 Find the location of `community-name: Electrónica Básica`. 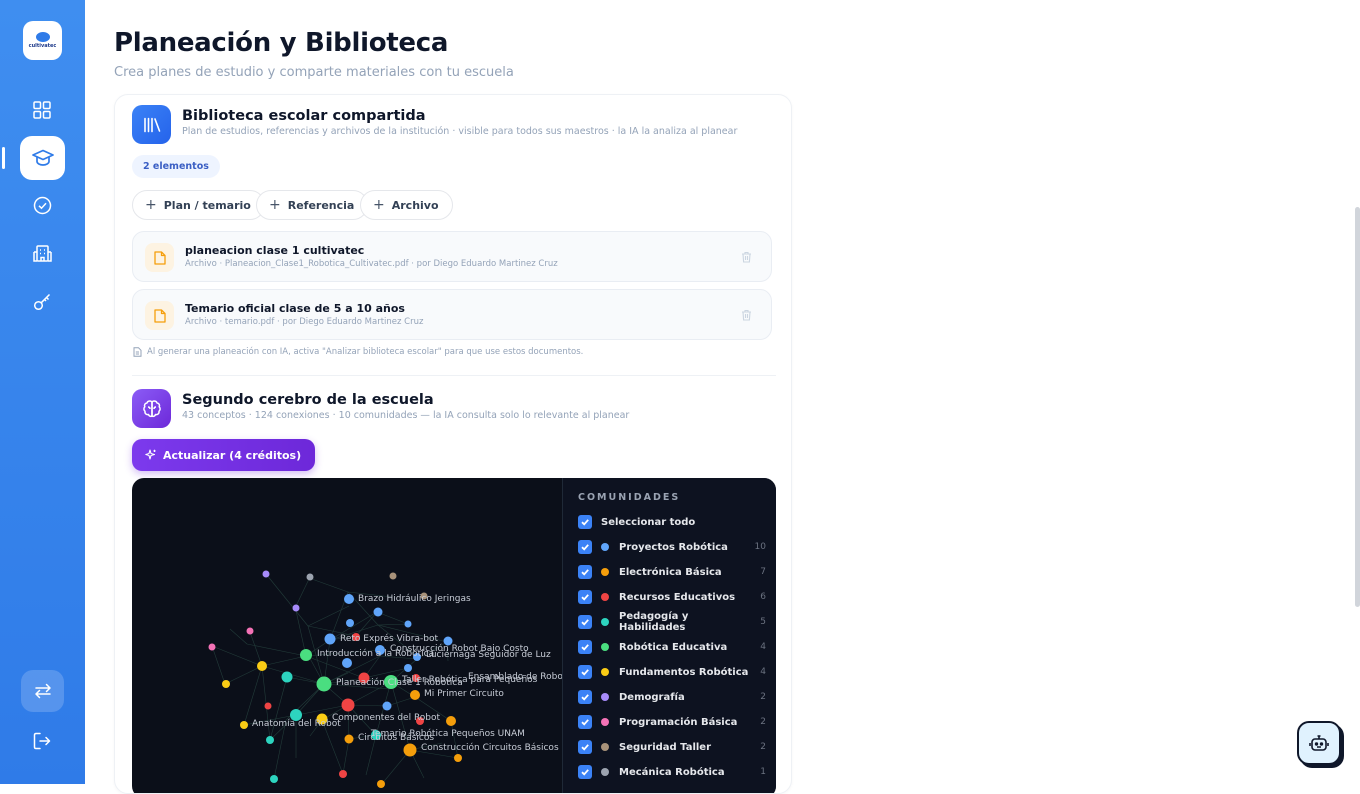

community-name: Electrónica Básica is located at coordinates (670, 572).